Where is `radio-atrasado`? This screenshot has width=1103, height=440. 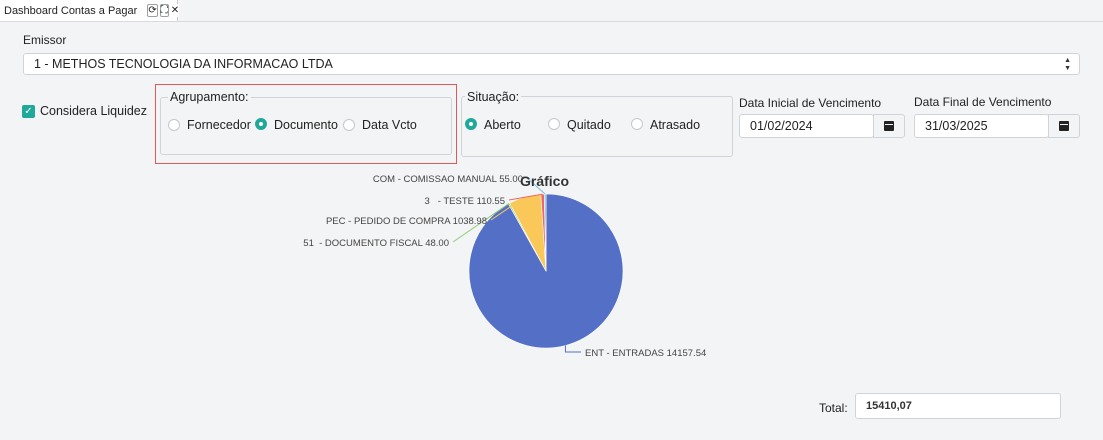 radio-atrasado is located at coordinates (637, 124).